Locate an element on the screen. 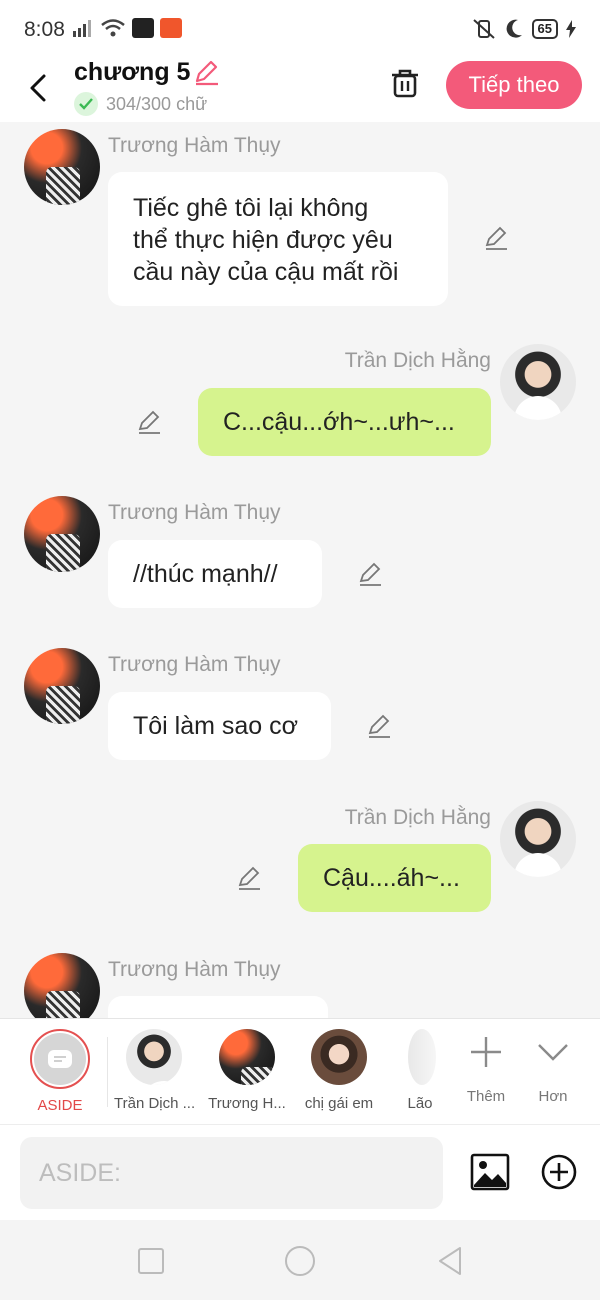  message-bubble: //thúc mạnh// is located at coordinates (215, 574).